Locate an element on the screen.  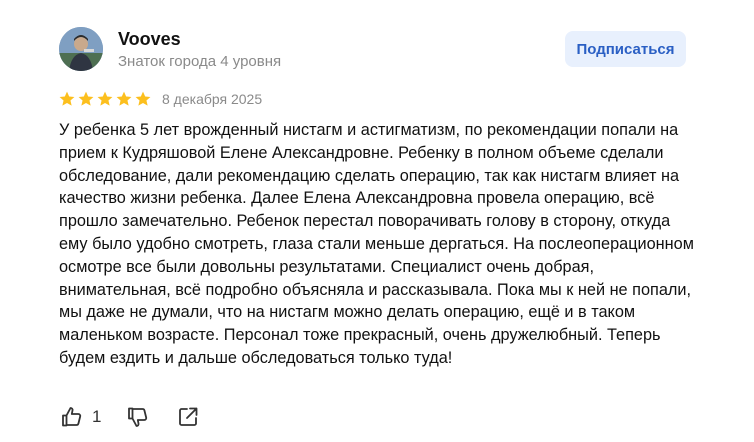
star-rating is located at coordinates (105, 99).